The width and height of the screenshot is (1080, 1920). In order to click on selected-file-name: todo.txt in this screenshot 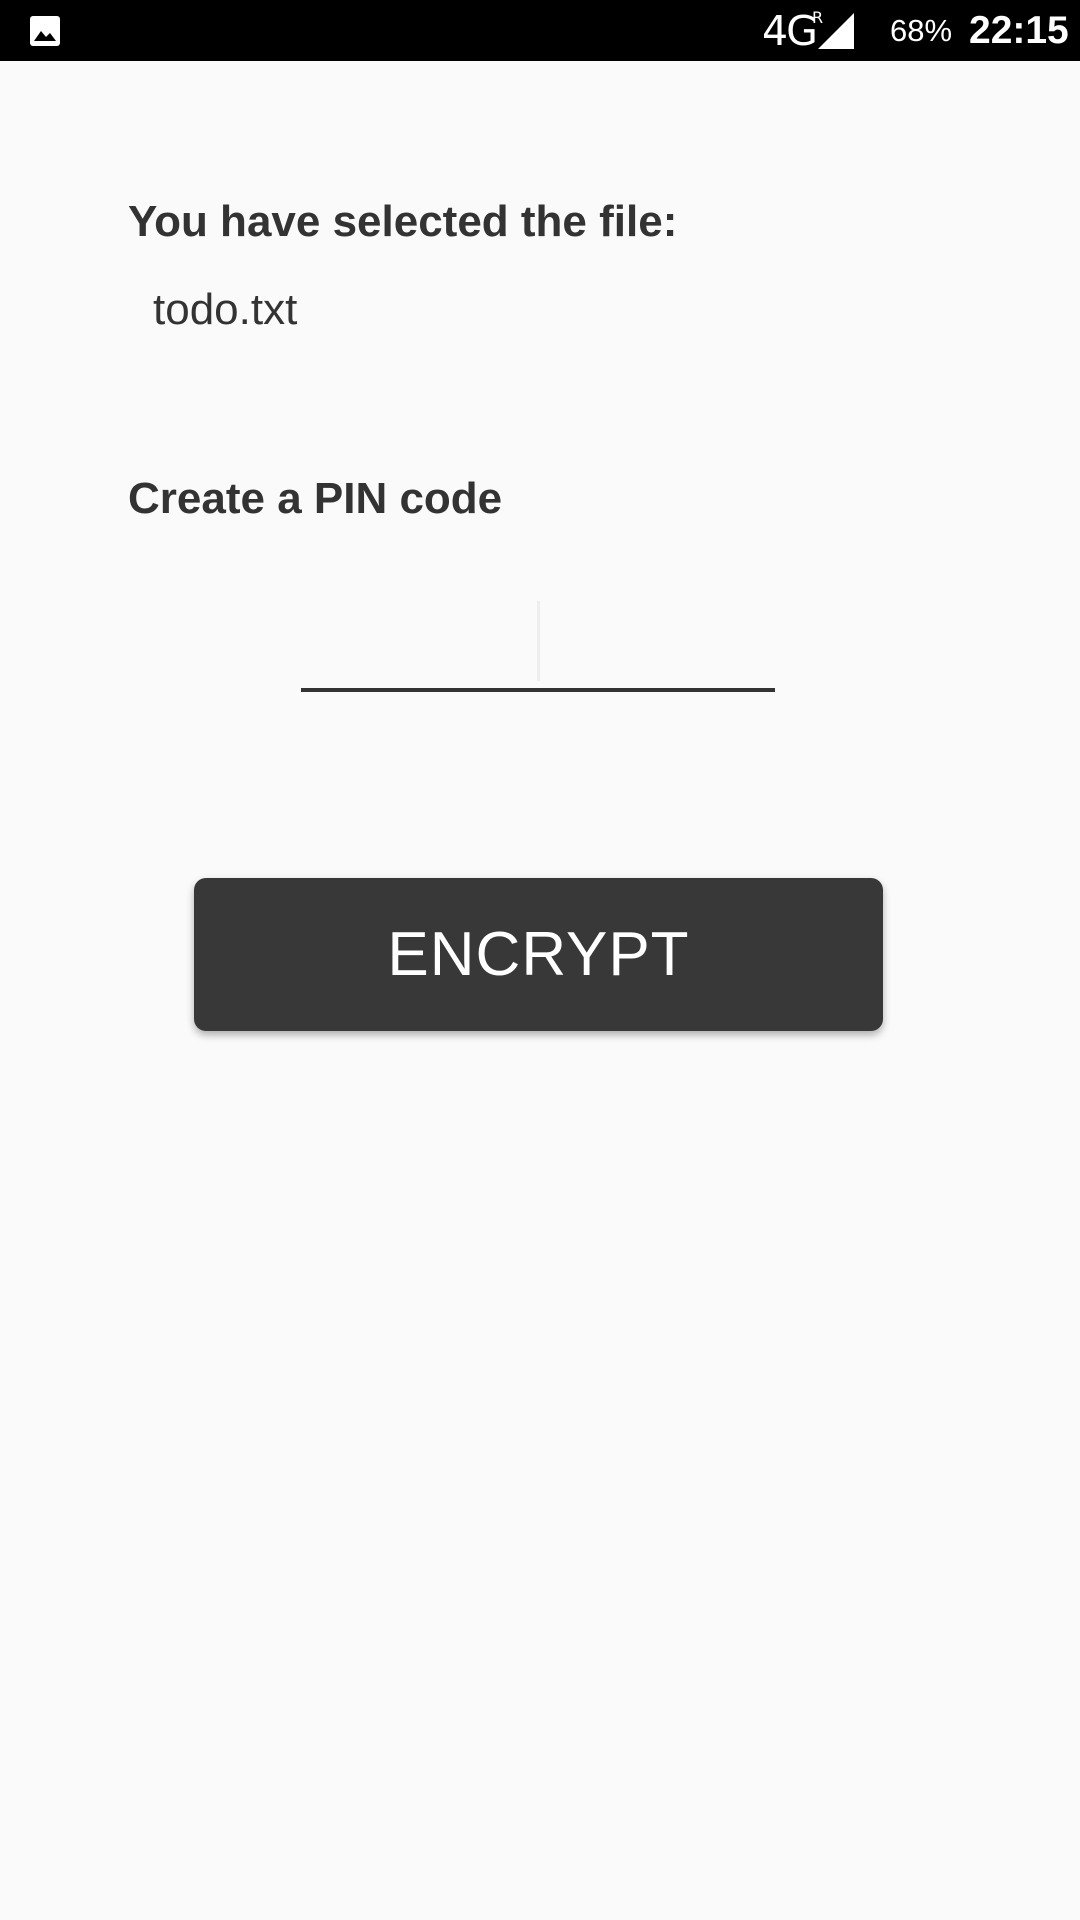, I will do `click(225, 309)`.